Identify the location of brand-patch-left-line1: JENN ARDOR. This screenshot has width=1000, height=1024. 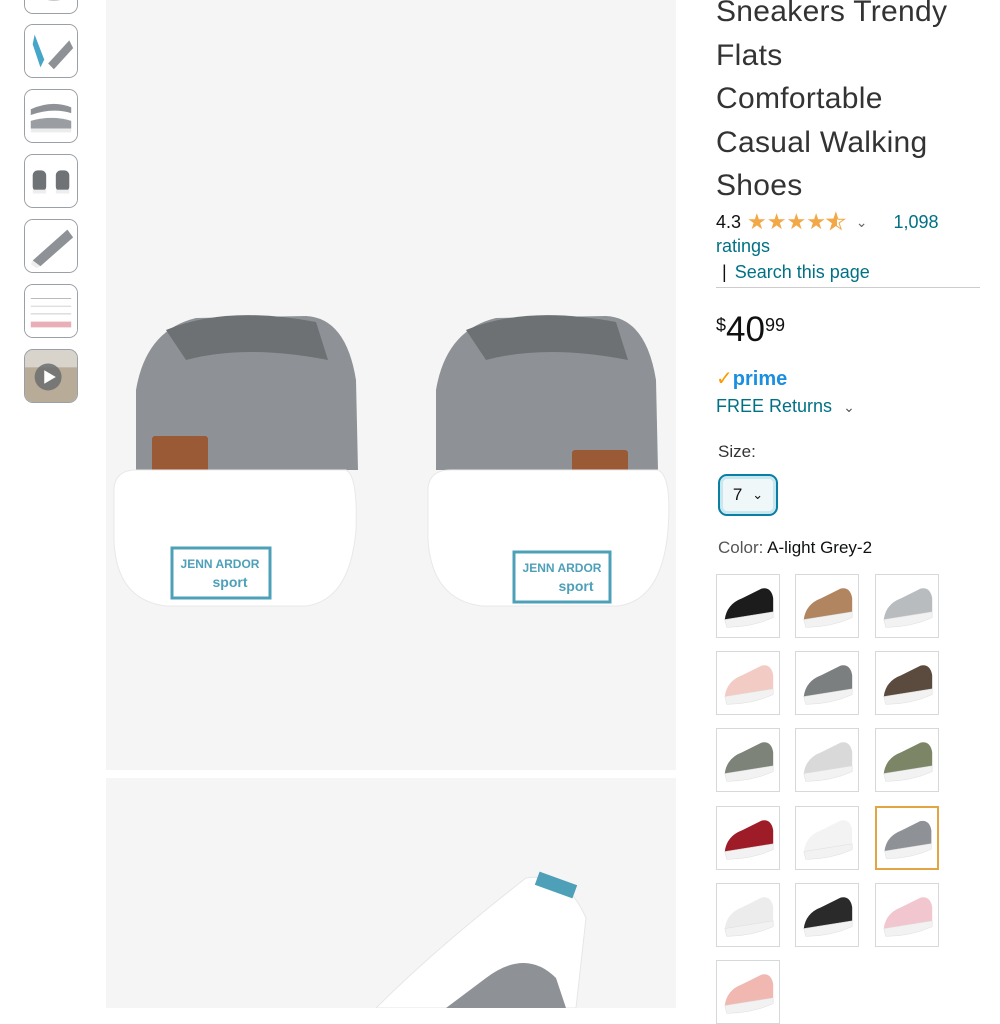
(220, 564).